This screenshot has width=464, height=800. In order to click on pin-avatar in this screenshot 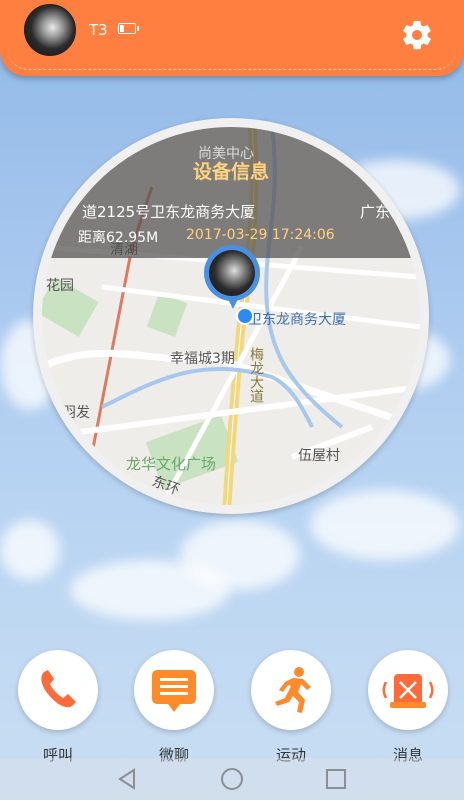, I will do `click(232, 273)`.